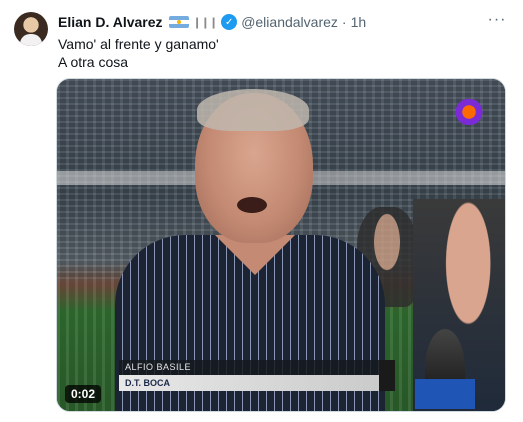 The image size is (523, 422). What do you see at coordinates (253, 110) in the screenshot?
I see `hair` at bounding box center [253, 110].